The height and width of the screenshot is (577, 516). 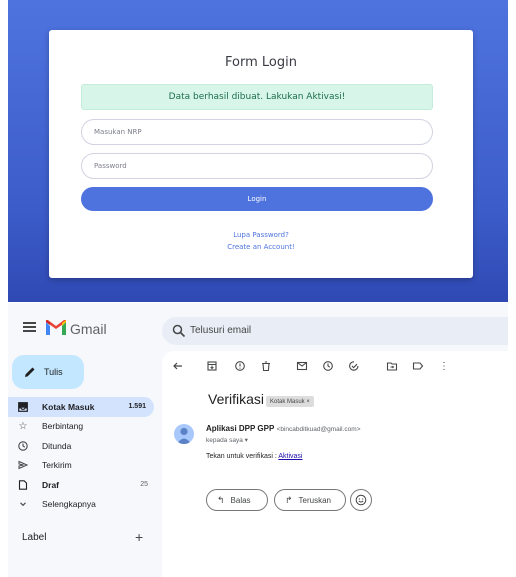 I want to click on inbox-icon, so click(x=23, y=406).